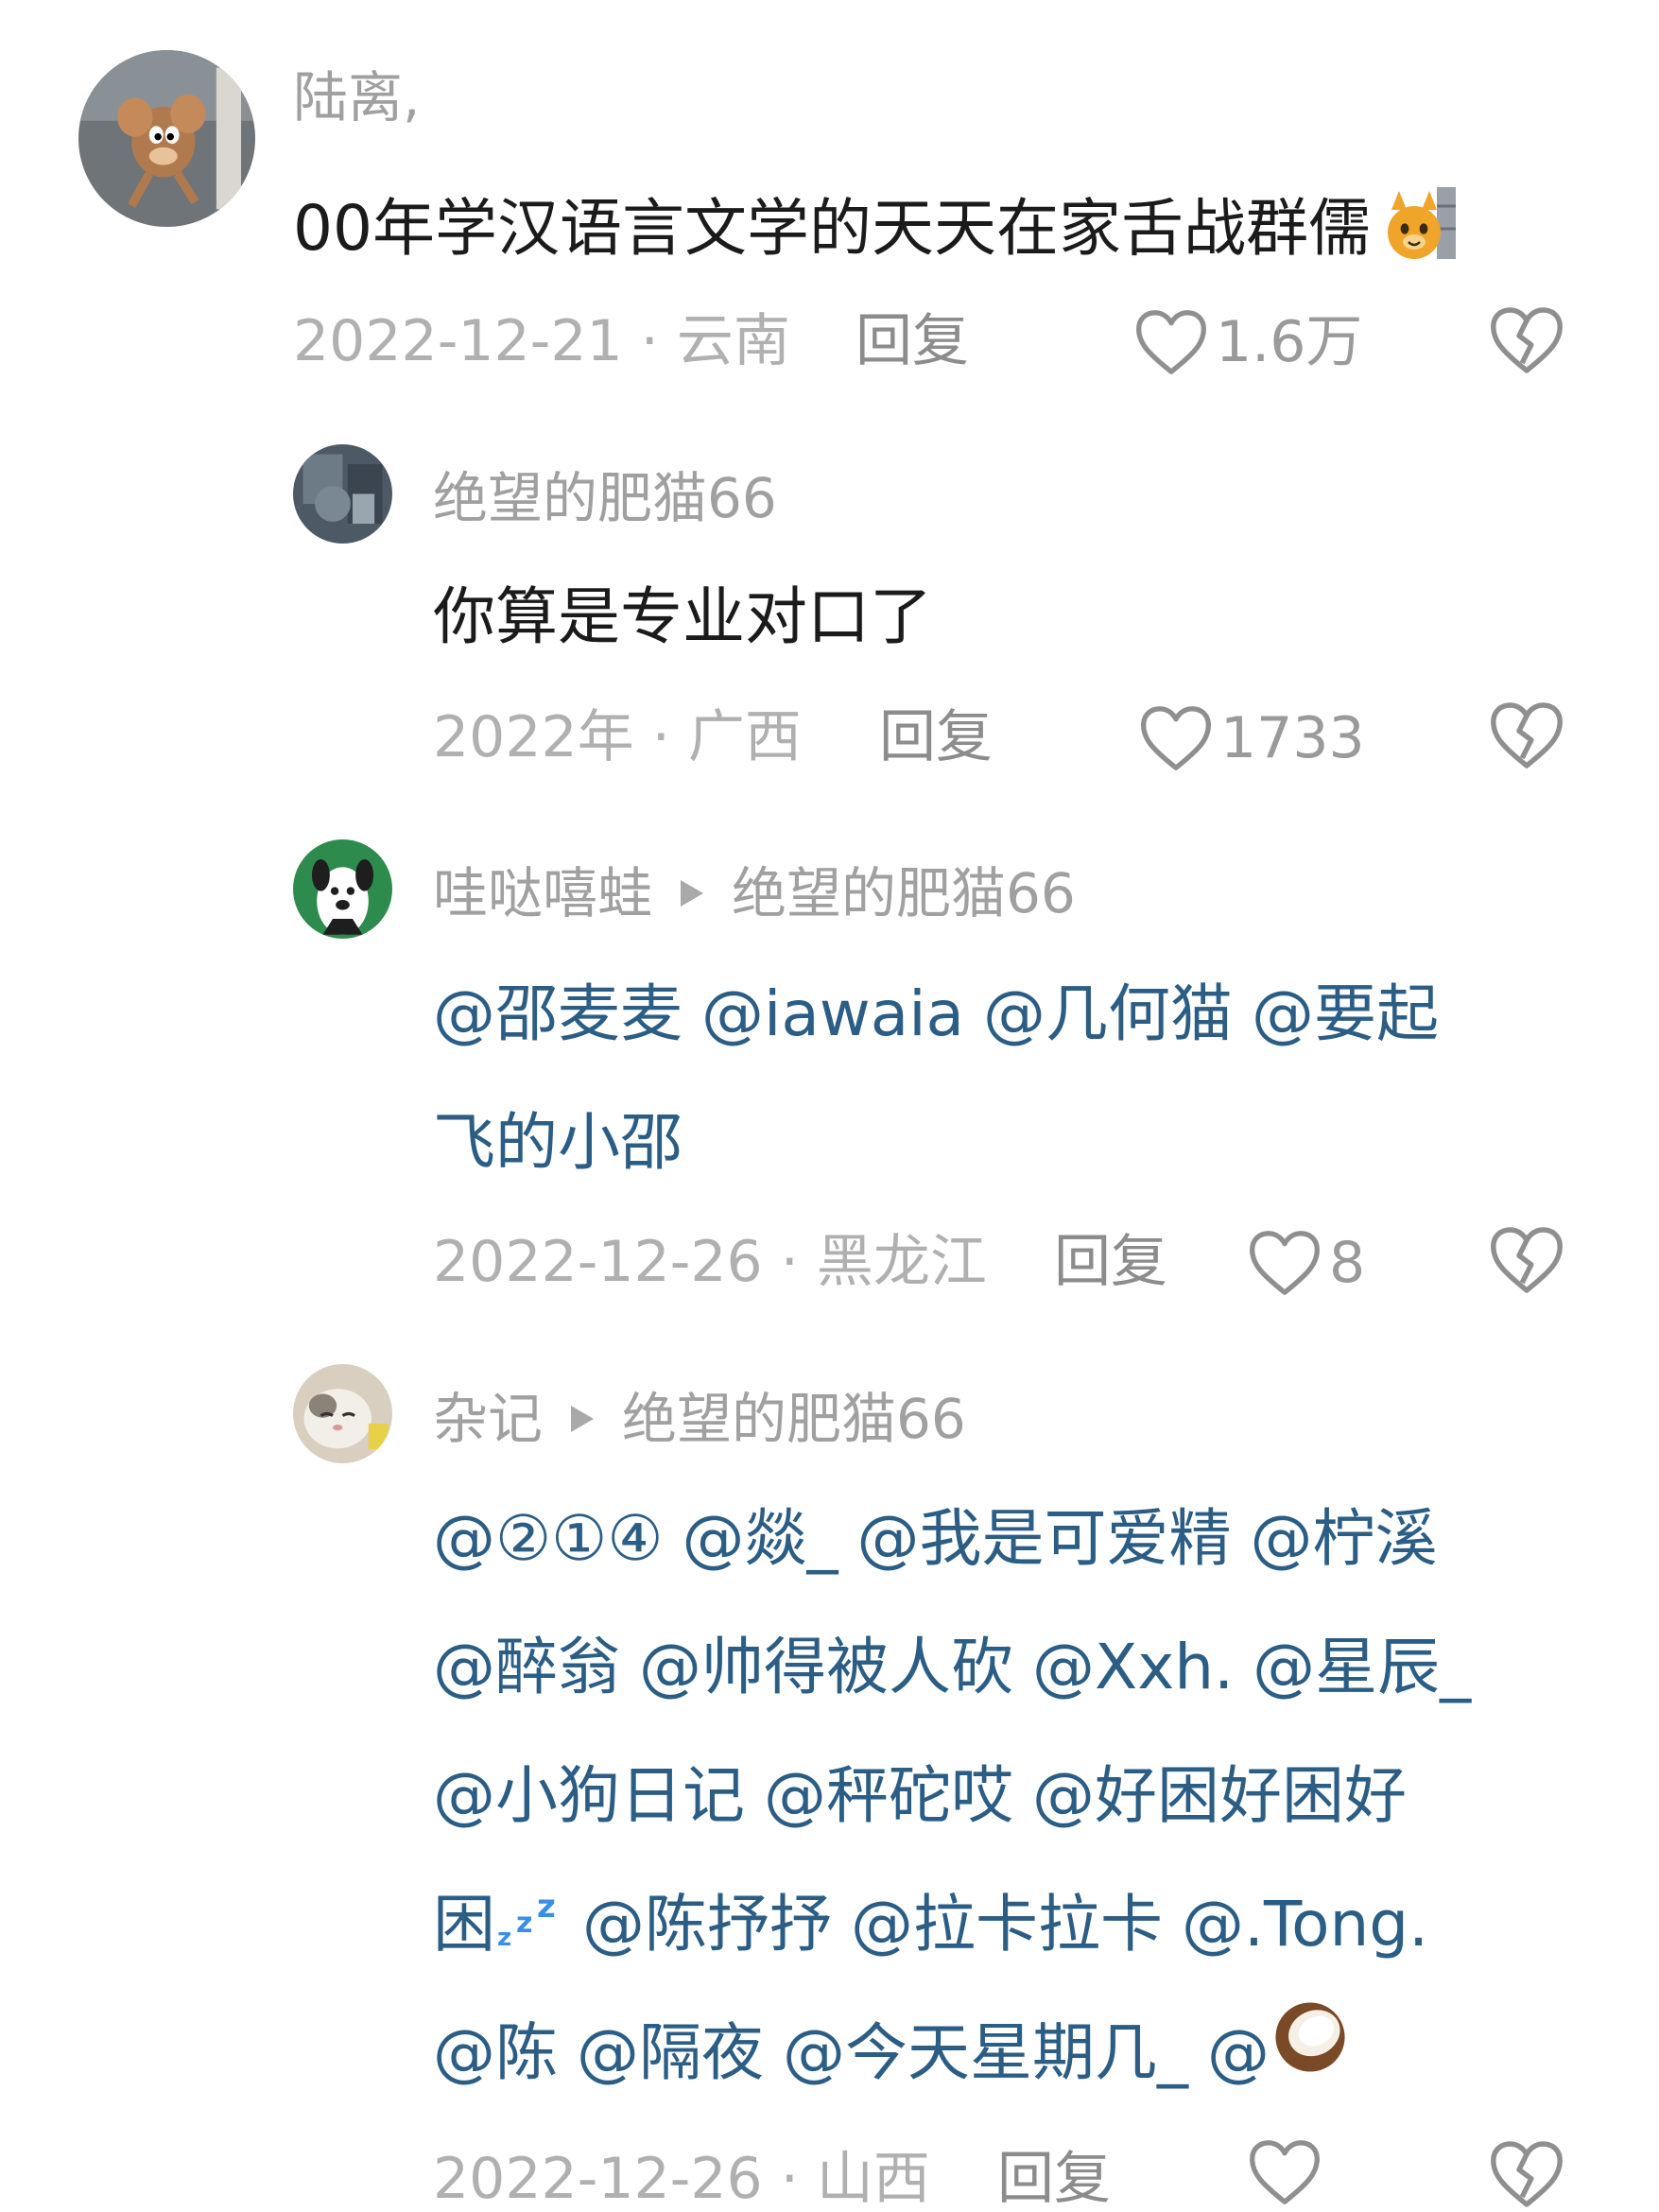 This screenshot has height=2212, width=1659. Describe the element at coordinates (888, 1795) in the screenshot. I see `mention-link: @秤砣哎` at that location.